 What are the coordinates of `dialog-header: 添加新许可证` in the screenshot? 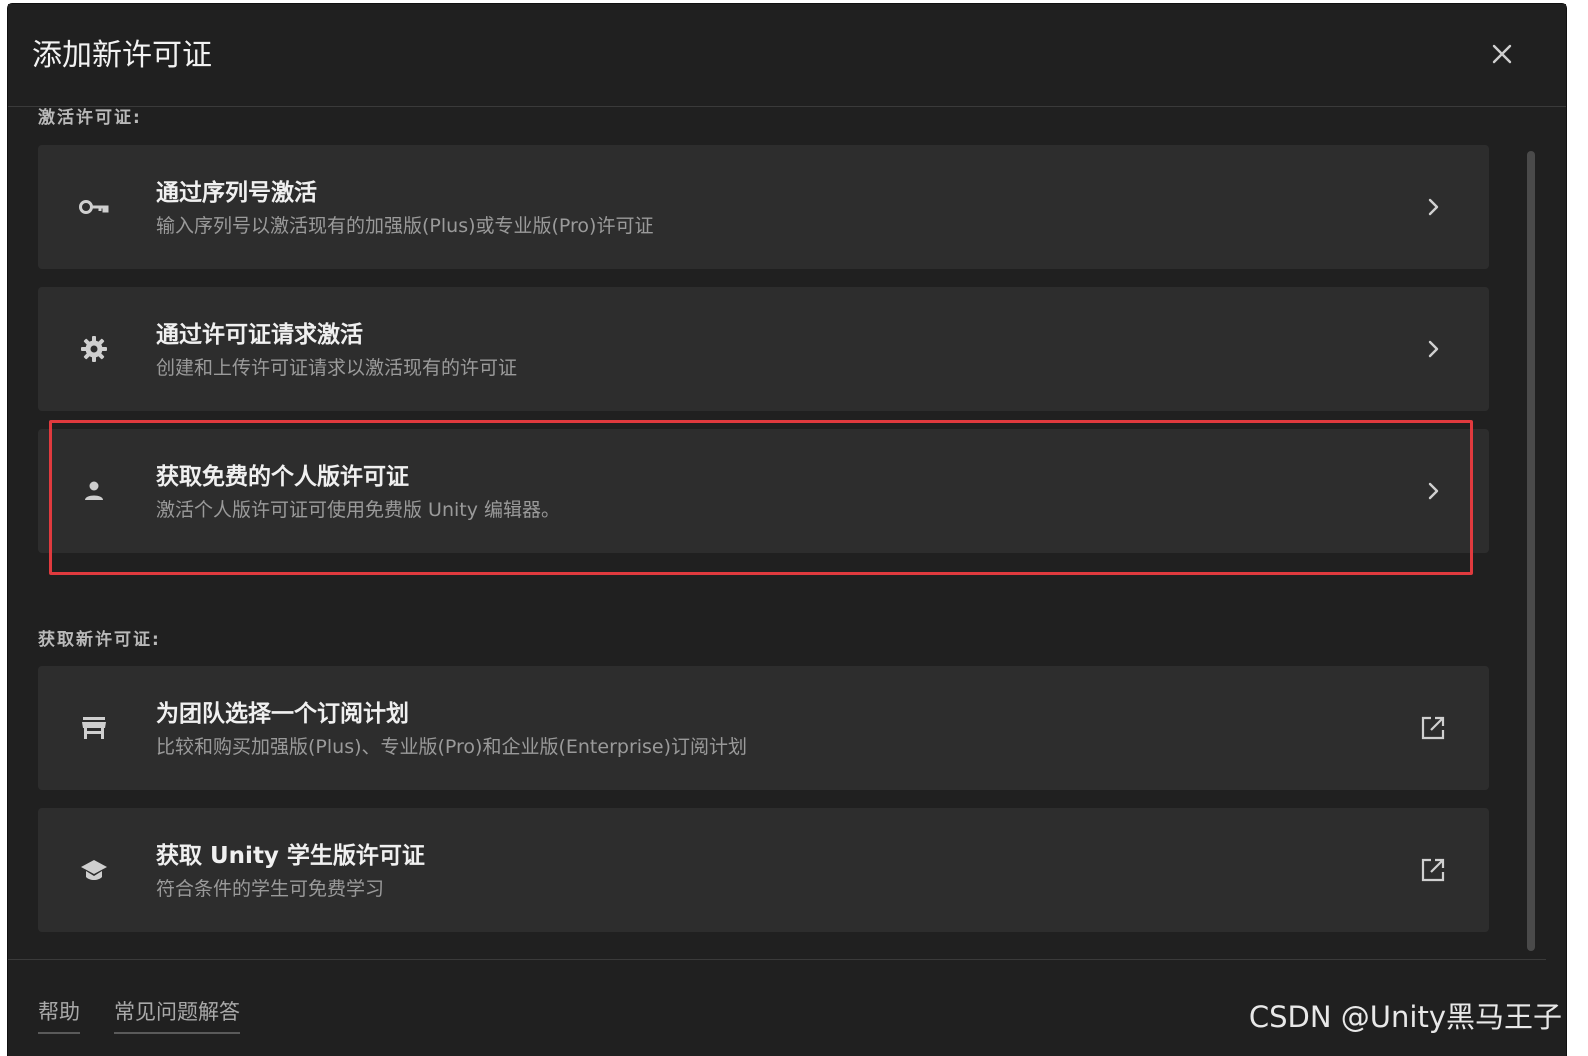 It's located at (787, 55).